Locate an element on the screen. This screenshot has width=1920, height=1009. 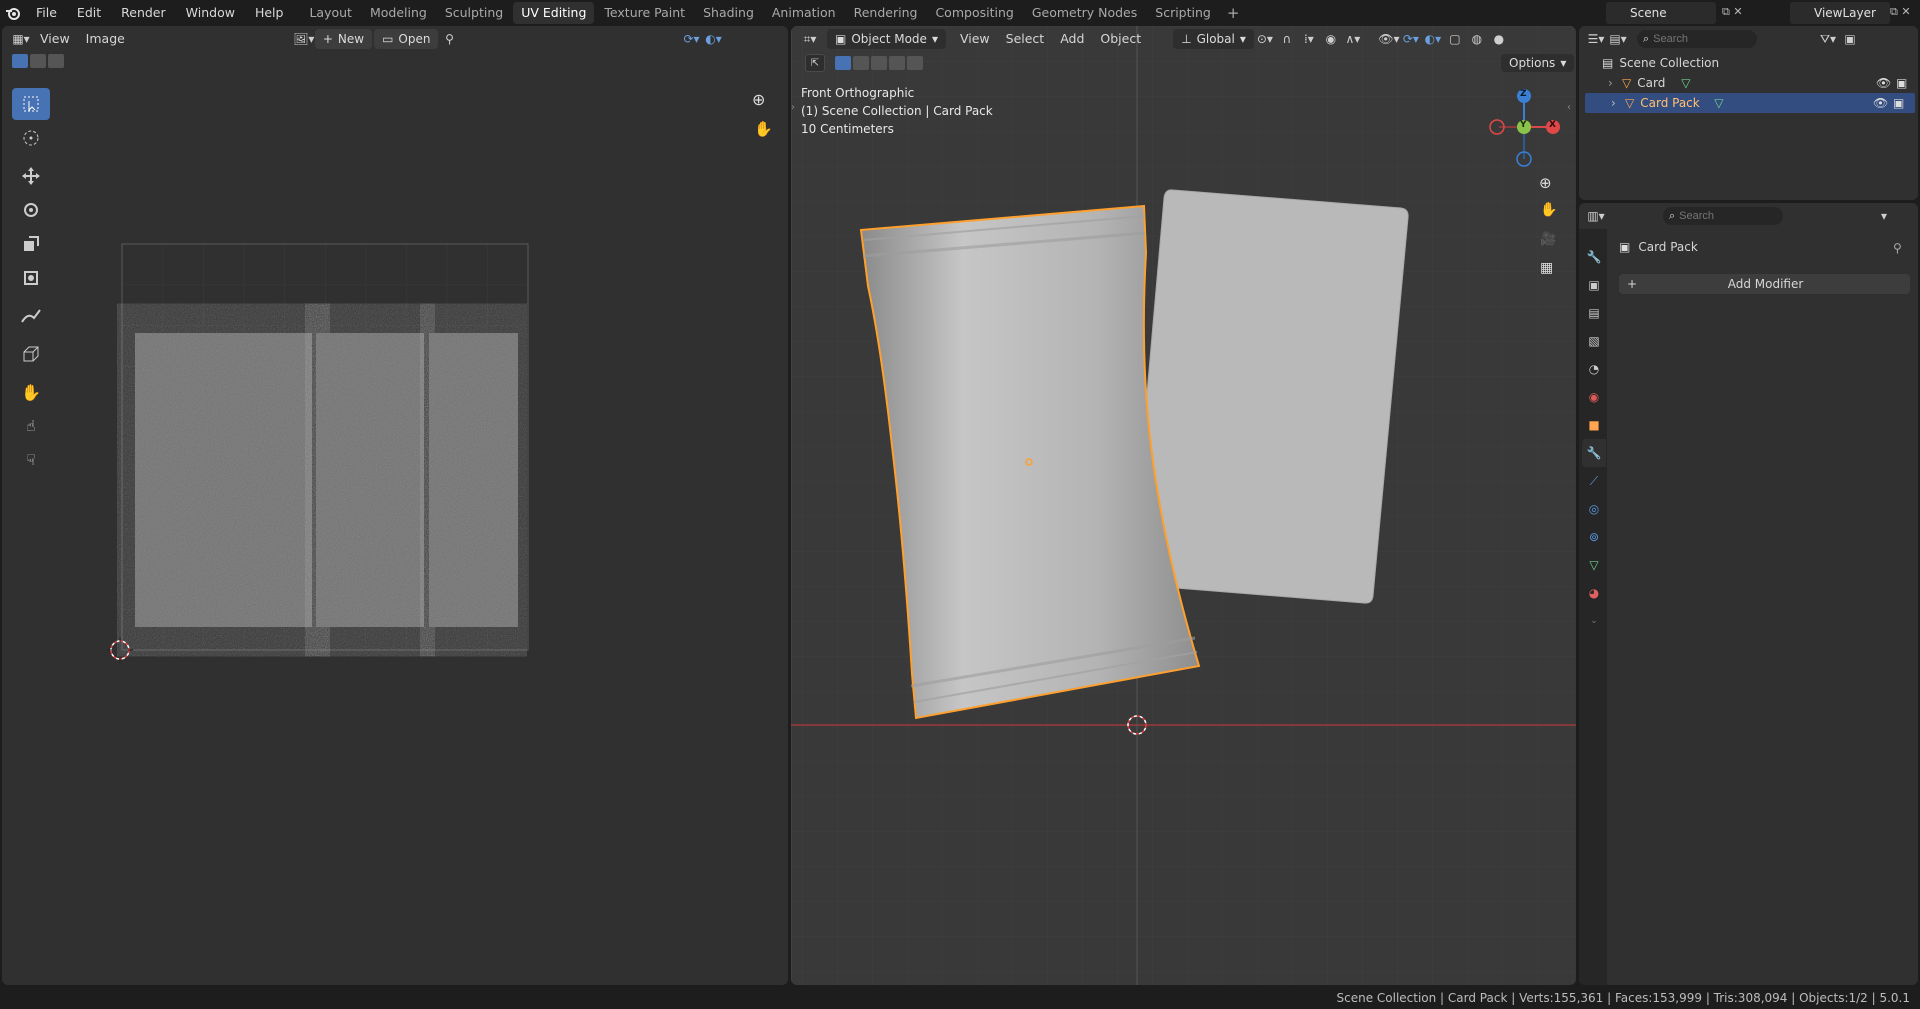
vp-select-intersect-icon is located at coordinates (915, 63).